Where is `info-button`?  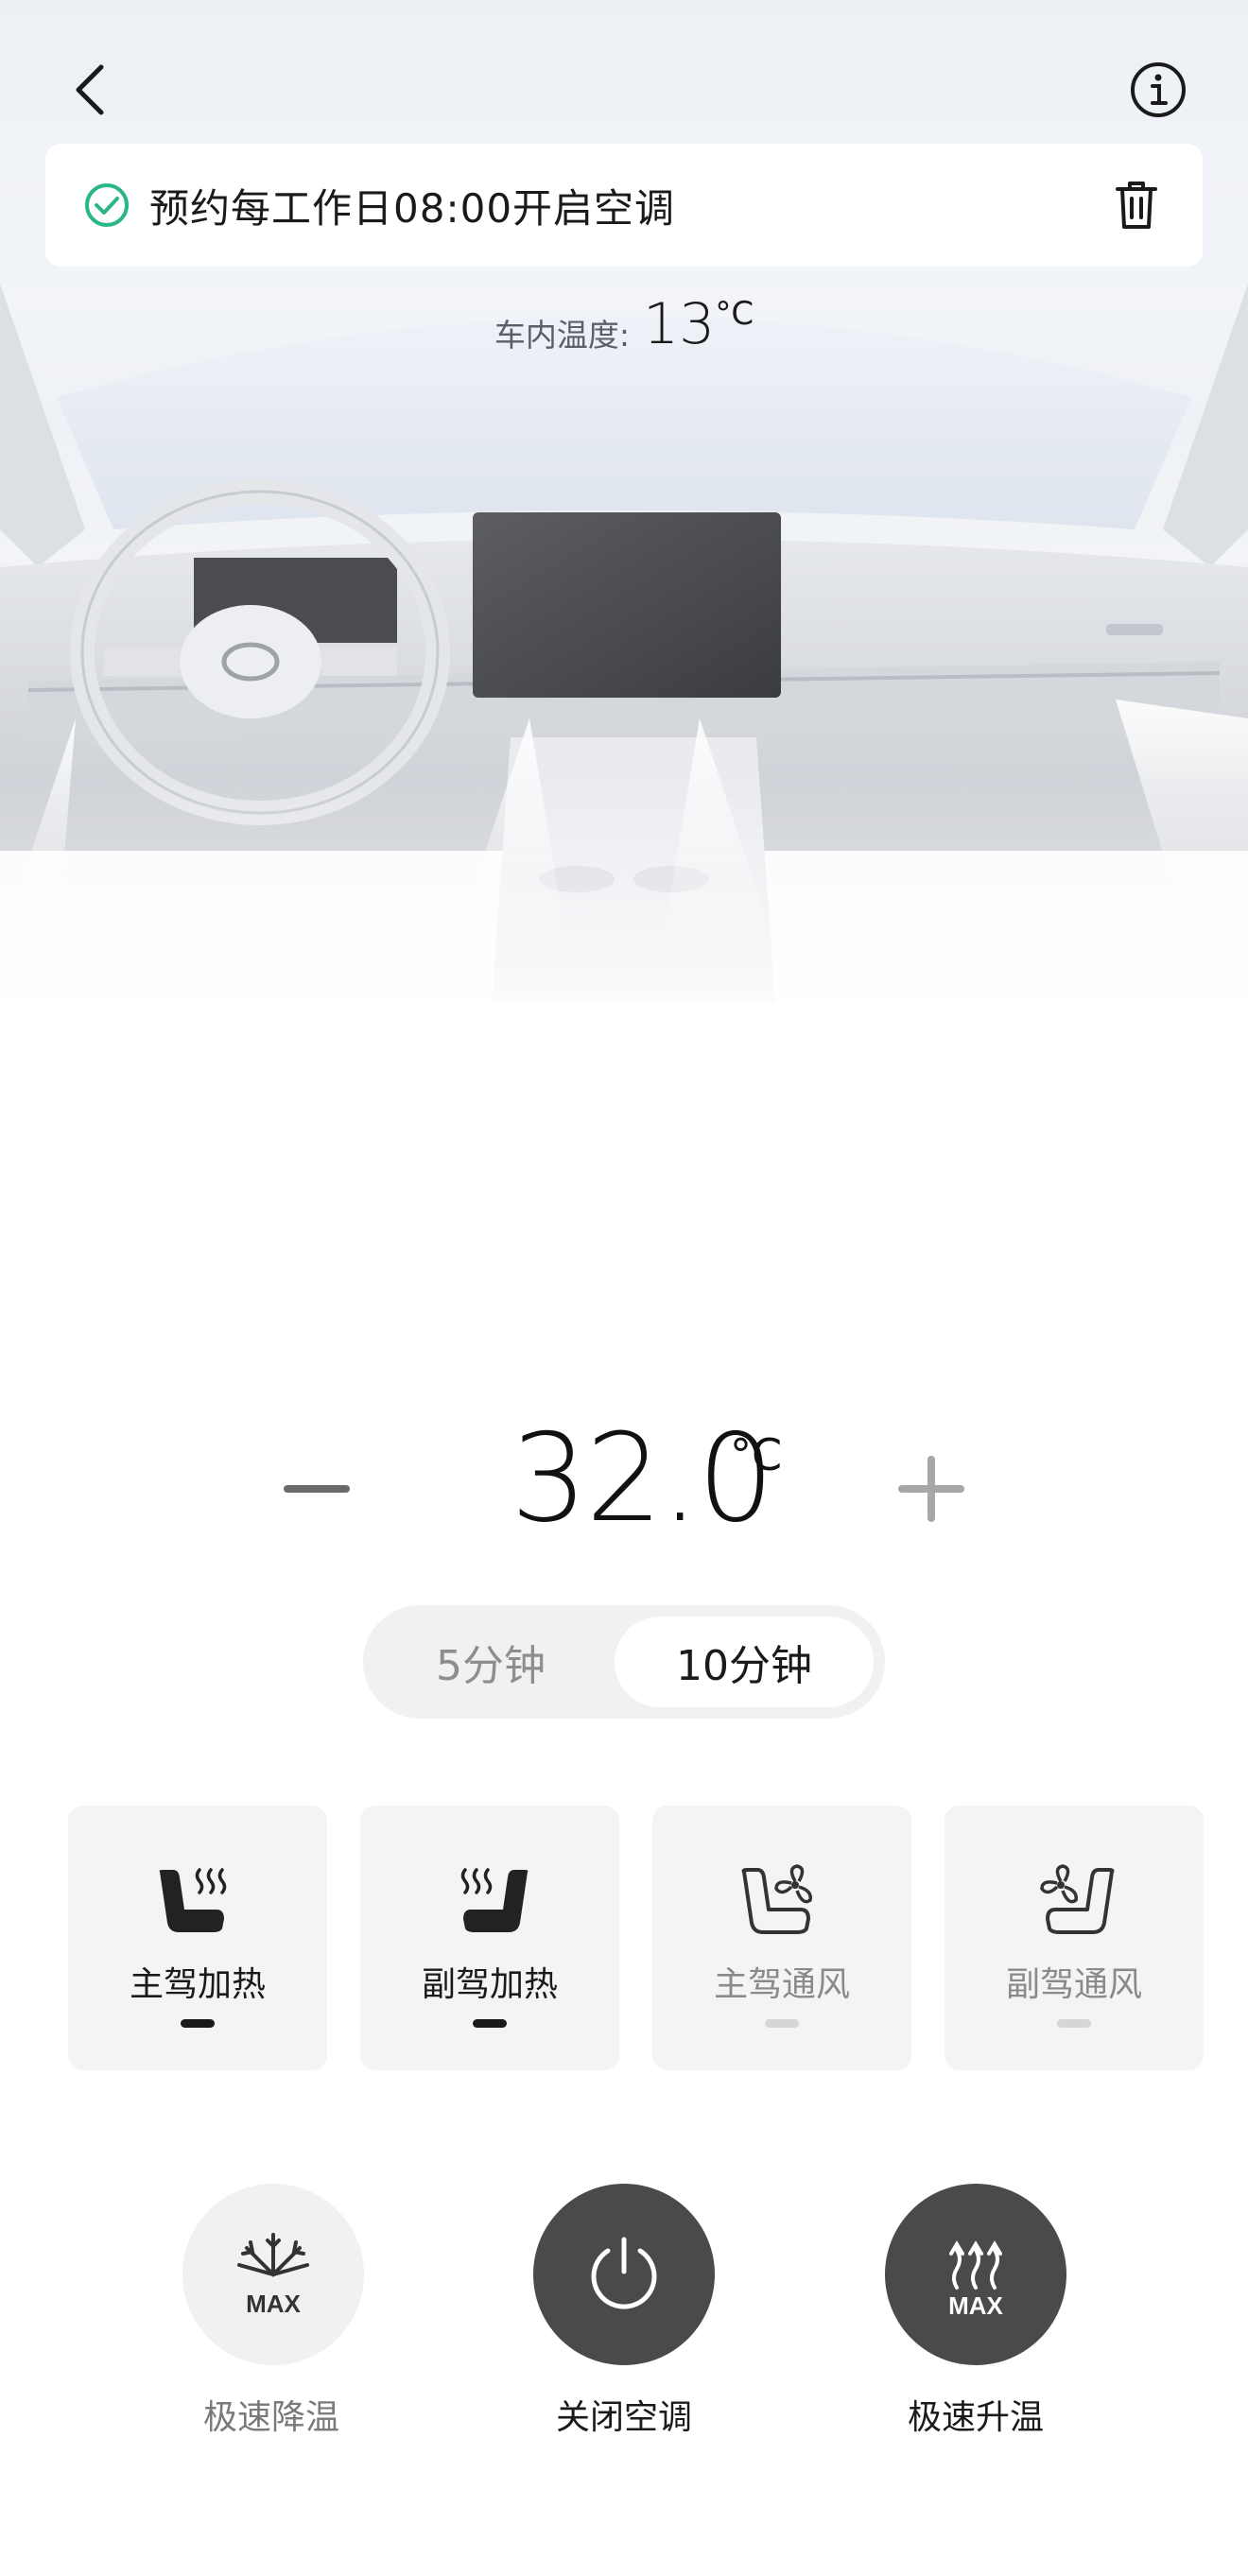
info-button is located at coordinates (1158, 90).